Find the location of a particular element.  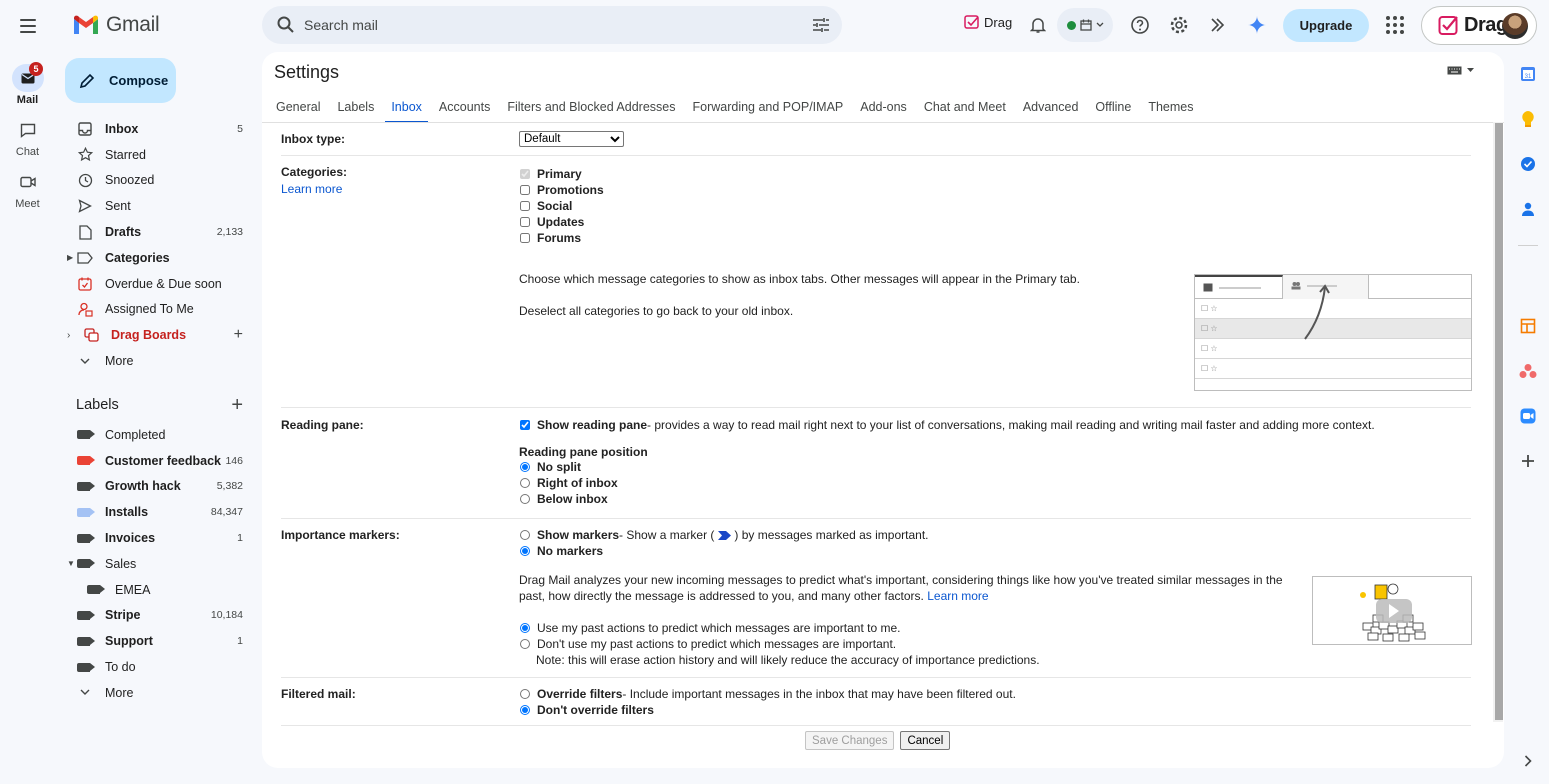

search-icon is located at coordinates (286, 25).